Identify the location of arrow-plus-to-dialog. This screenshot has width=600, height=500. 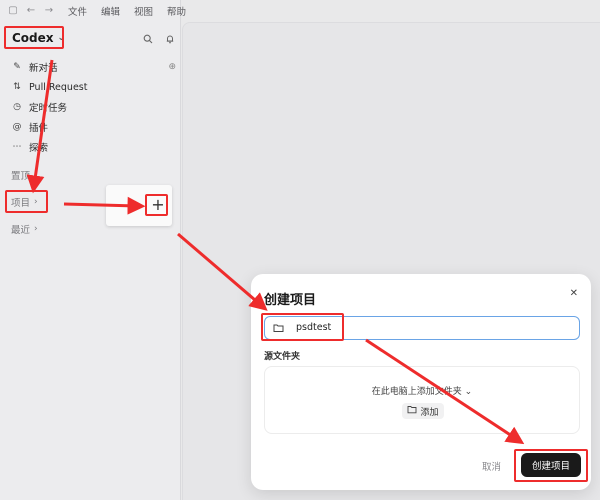
(222, 271).